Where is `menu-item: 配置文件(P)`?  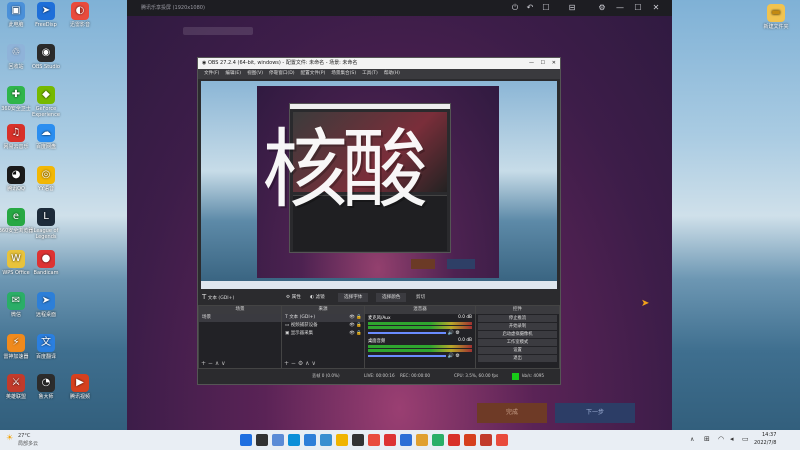
menu-item: 配置文件(P) is located at coordinates (313, 74).